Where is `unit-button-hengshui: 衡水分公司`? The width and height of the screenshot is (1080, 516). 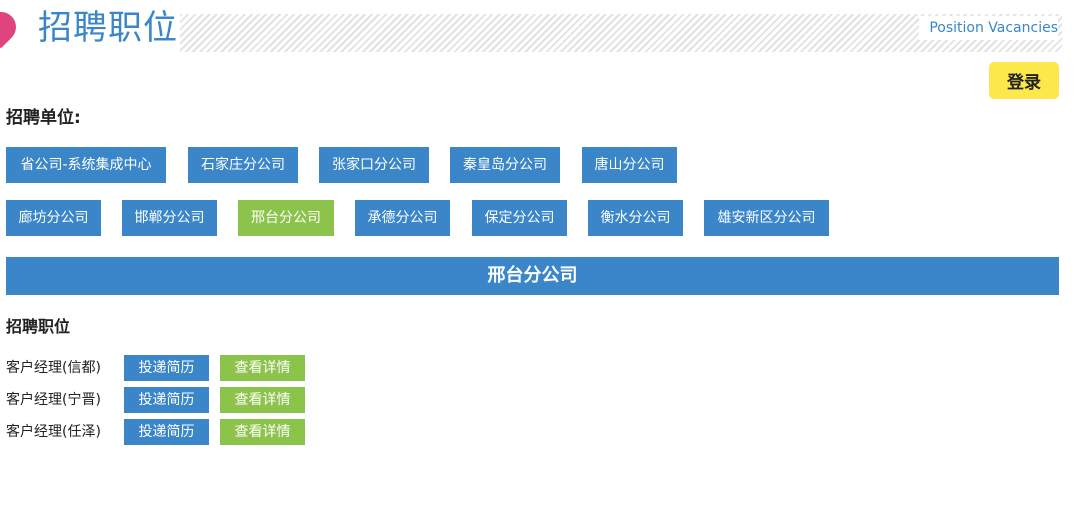 unit-button-hengshui: 衡水分公司 is located at coordinates (635, 218).